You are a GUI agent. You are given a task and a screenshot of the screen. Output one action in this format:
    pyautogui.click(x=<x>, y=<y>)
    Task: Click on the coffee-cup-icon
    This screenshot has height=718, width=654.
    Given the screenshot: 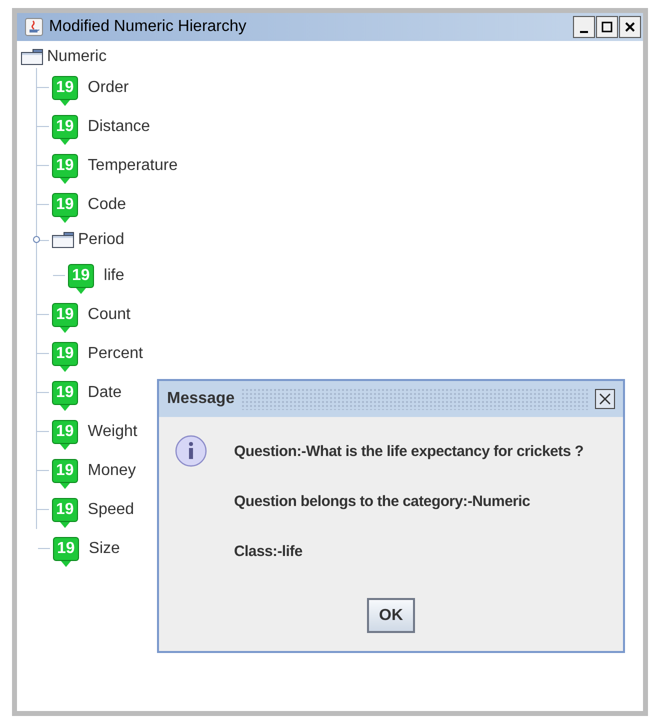 What is the action you would take?
    pyautogui.click(x=34, y=27)
    